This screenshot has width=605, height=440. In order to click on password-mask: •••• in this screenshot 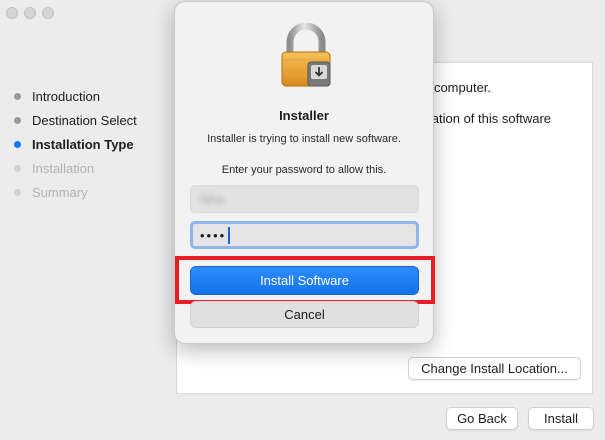, I will do `click(213, 235)`.